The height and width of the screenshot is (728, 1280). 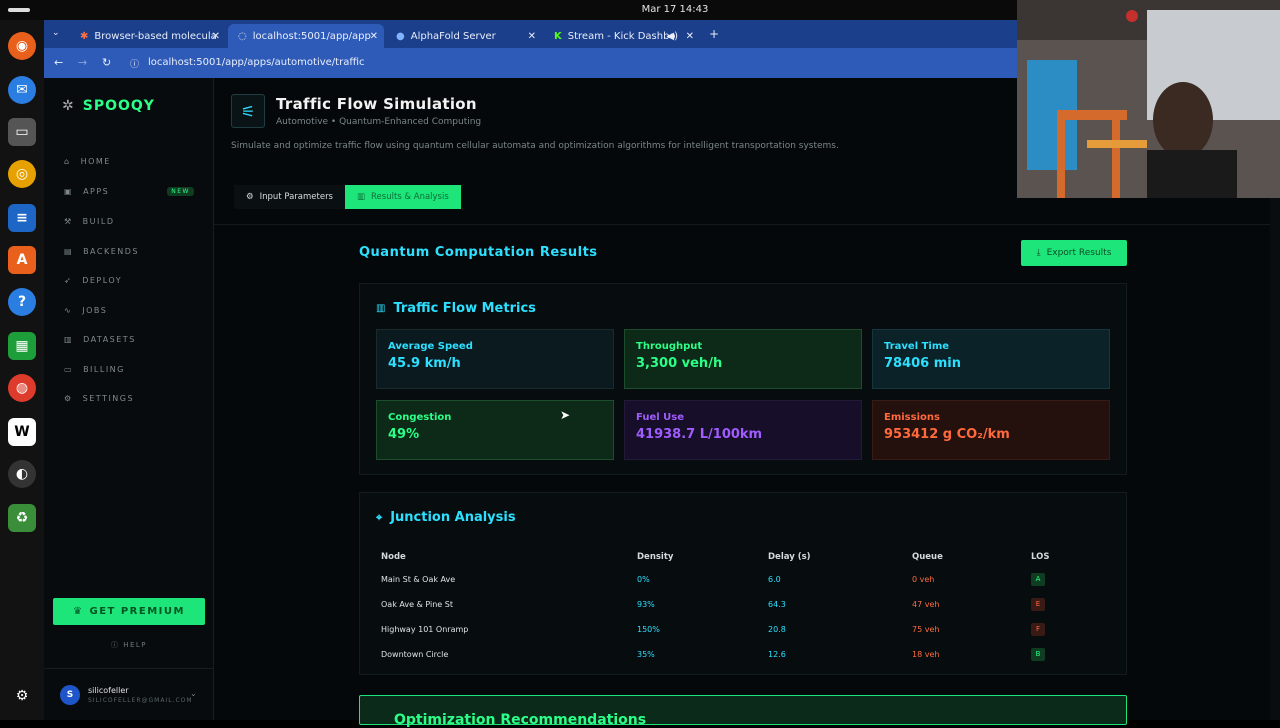 What do you see at coordinates (923, 579) in the screenshot?
I see `queue-cell: 0 veh` at bounding box center [923, 579].